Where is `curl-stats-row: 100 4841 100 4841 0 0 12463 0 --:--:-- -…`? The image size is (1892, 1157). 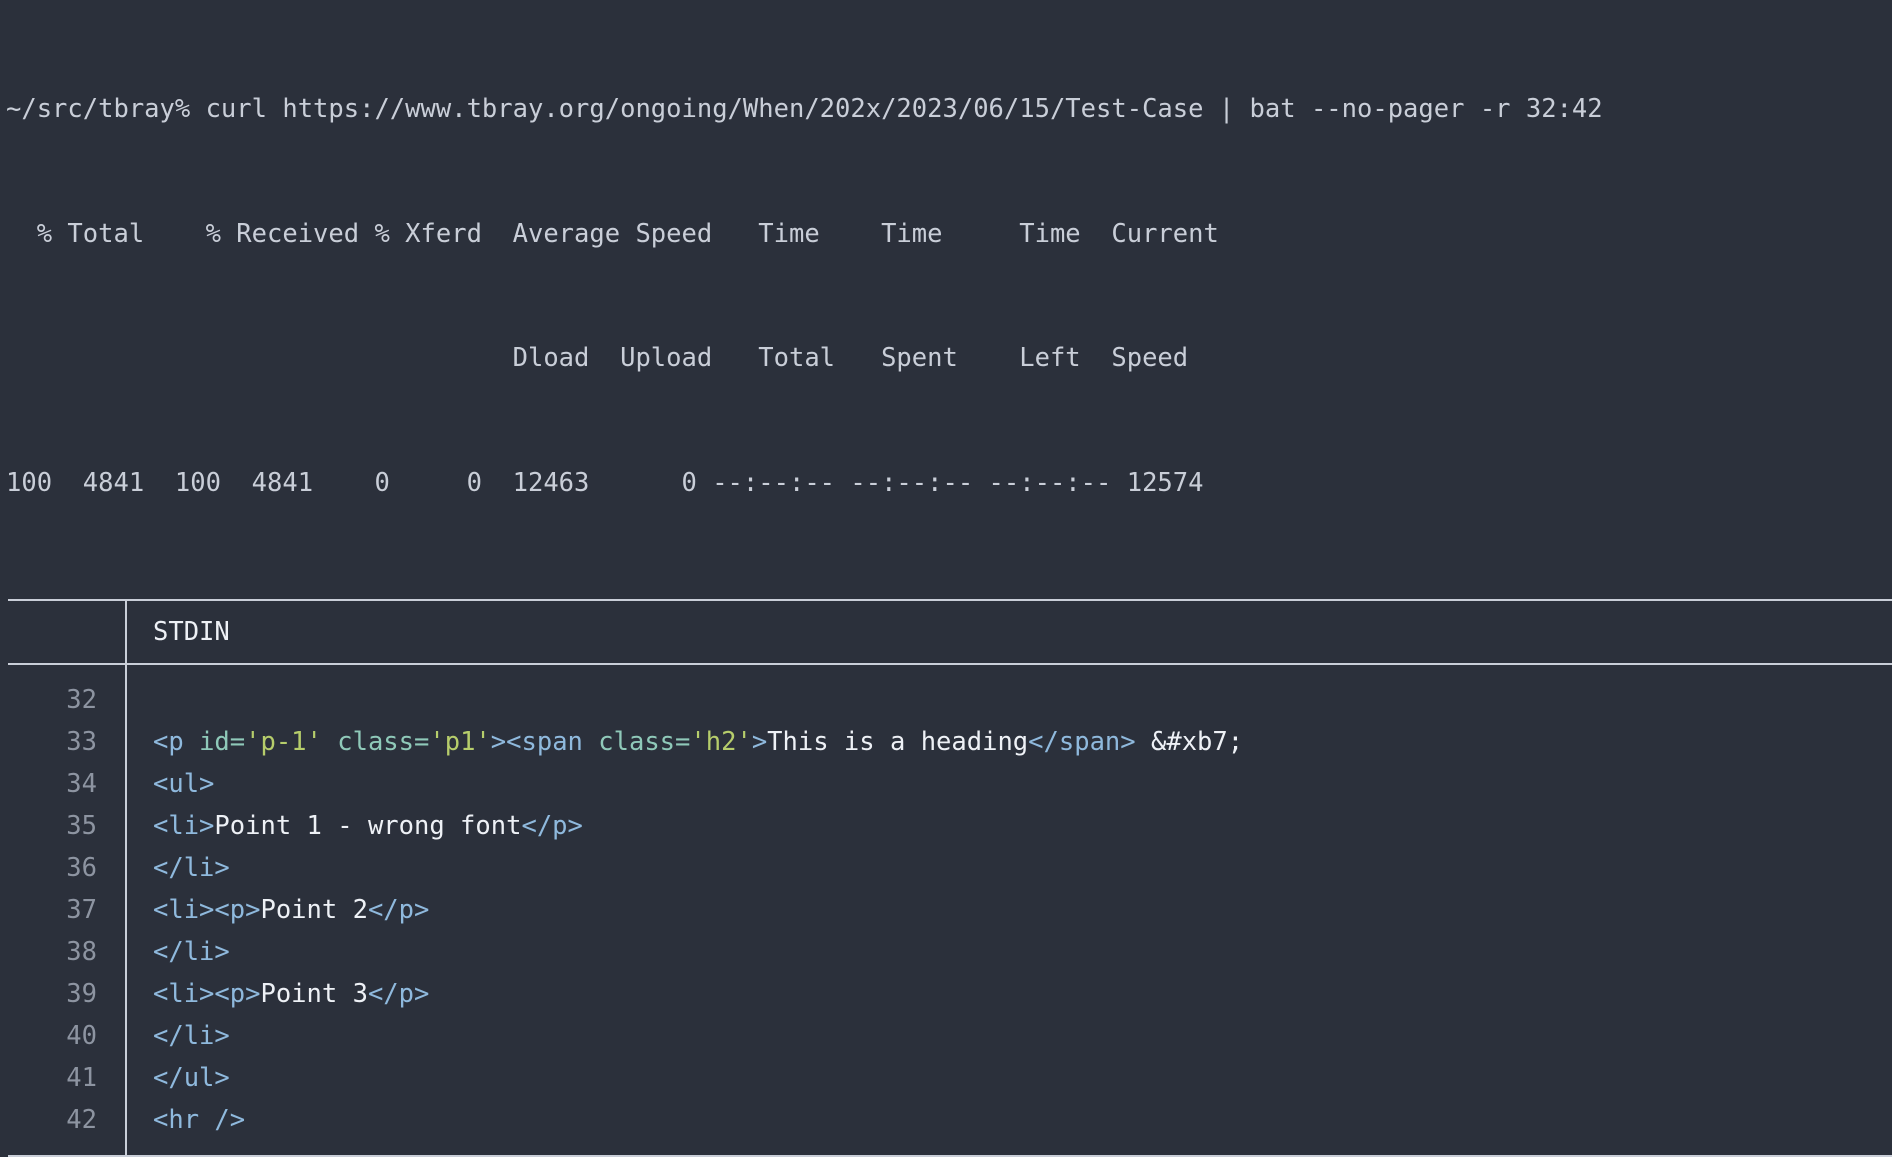 curl-stats-row: 100 4841 100 4841 0 0 12463 0 --:--:-- -… is located at coordinates (605, 482).